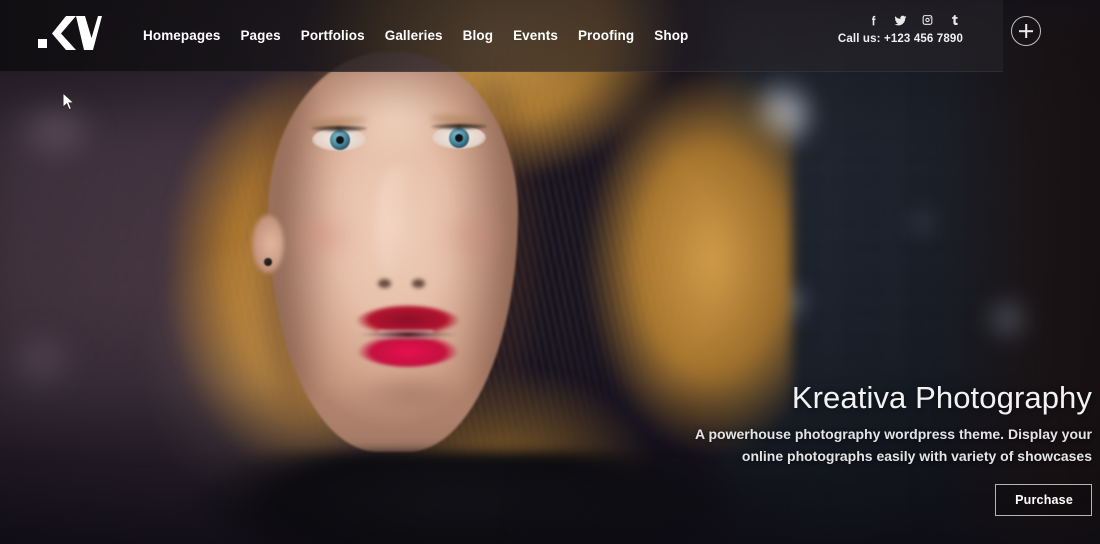  Describe the element at coordinates (260, 36) in the screenshot. I see `nav-item-pages: Pages` at that location.